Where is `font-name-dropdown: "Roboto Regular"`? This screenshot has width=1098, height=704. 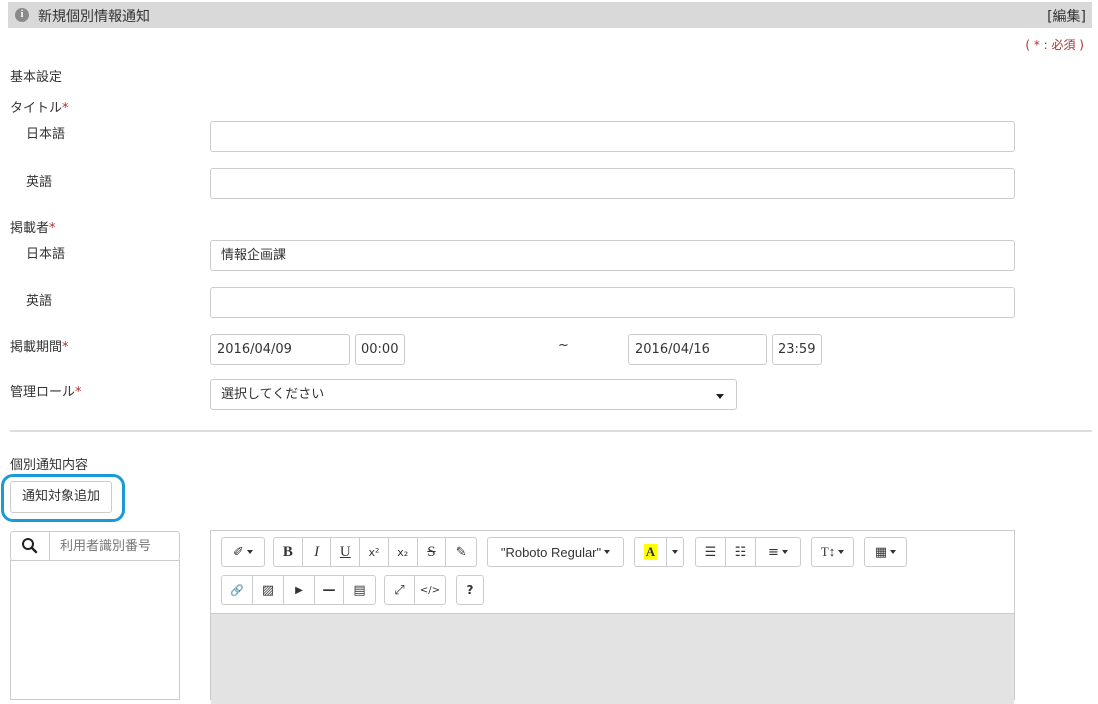
font-name-dropdown: "Roboto Regular" is located at coordinates (555, 552).